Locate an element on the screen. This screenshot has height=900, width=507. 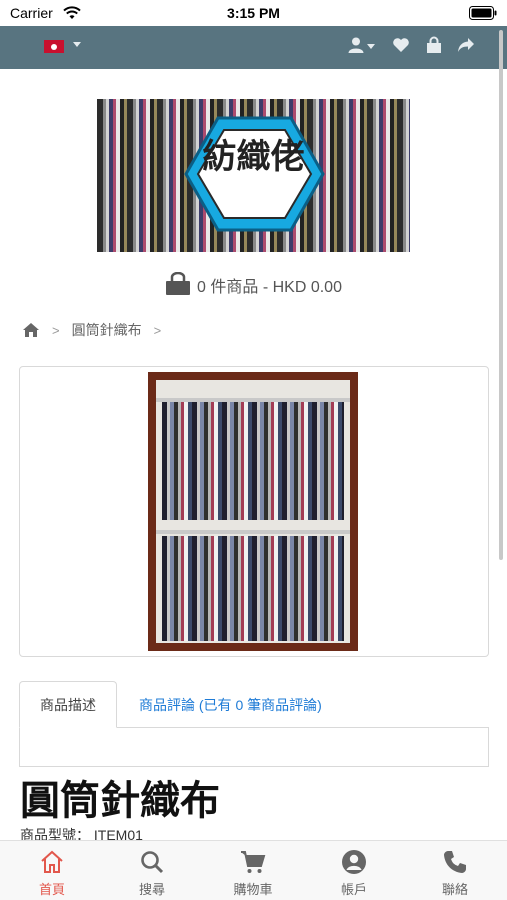
bottom-nav: 首頁 搜尋 購物車 帳戶 聯絡 is located at coordinates (253, 870).